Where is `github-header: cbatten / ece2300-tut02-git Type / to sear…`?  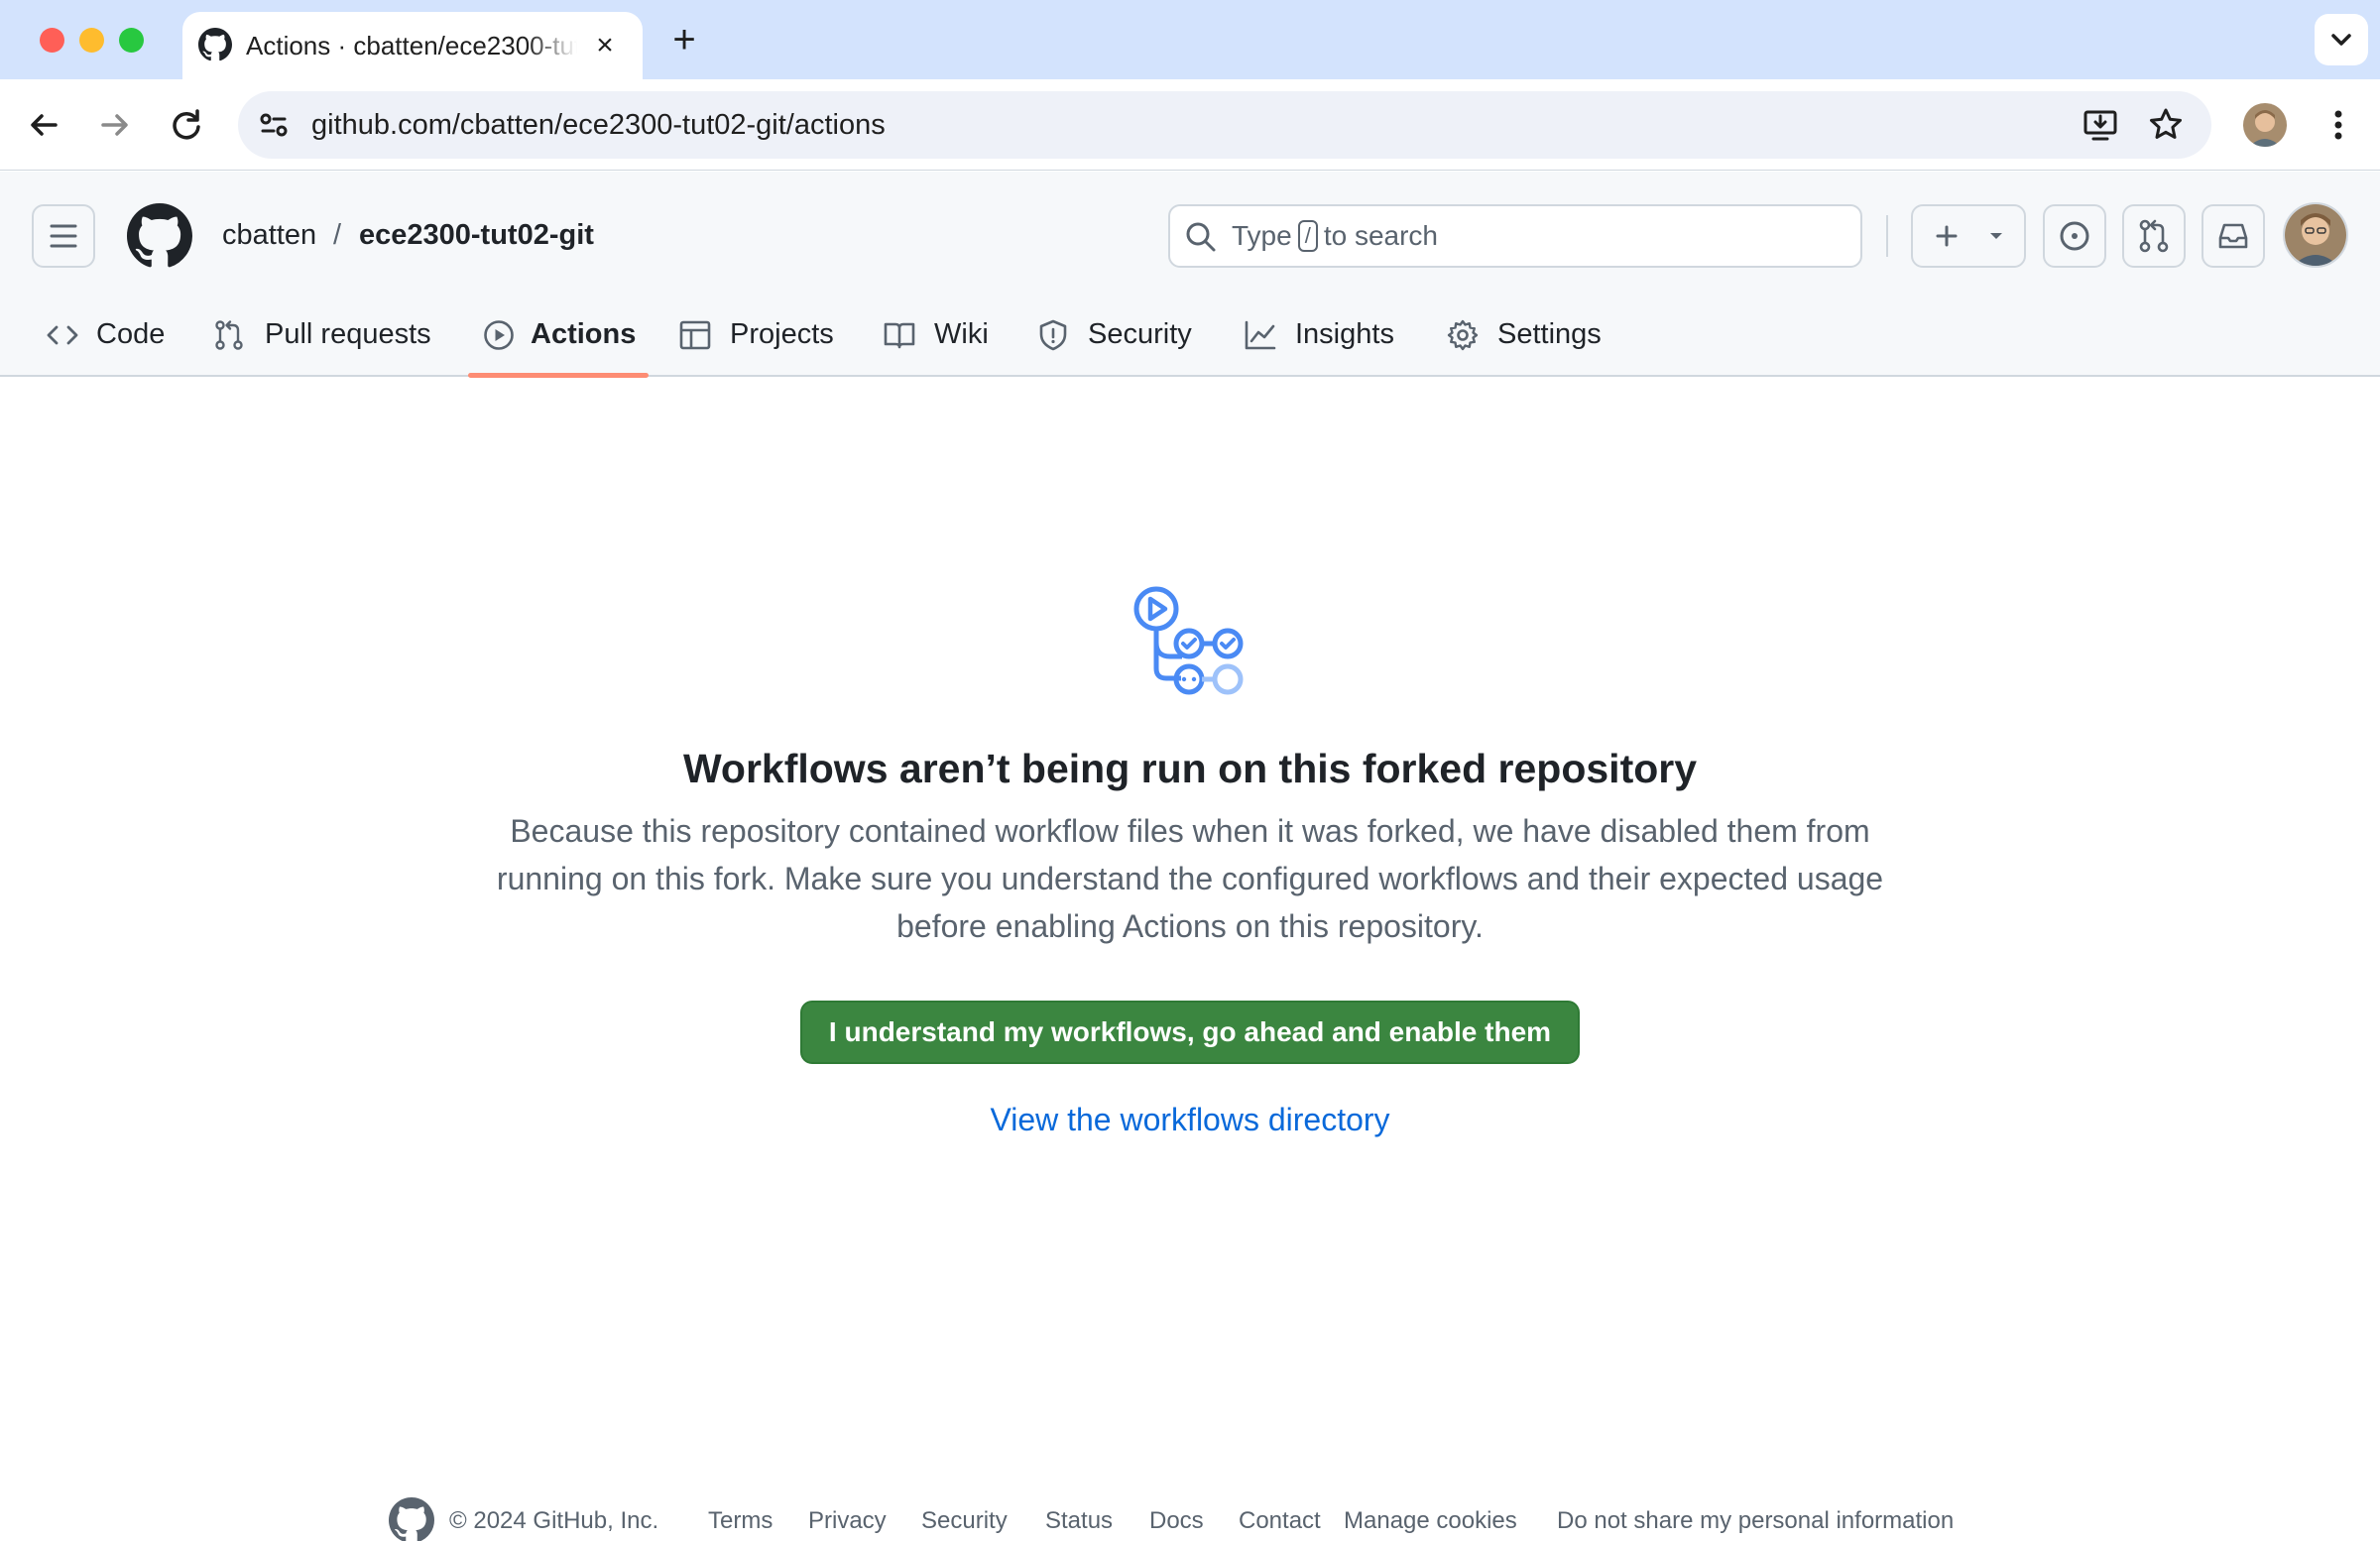 github-header: cbatten / ece2300-tut02-git Type / to sear… is located at coordinates (1190, 275).